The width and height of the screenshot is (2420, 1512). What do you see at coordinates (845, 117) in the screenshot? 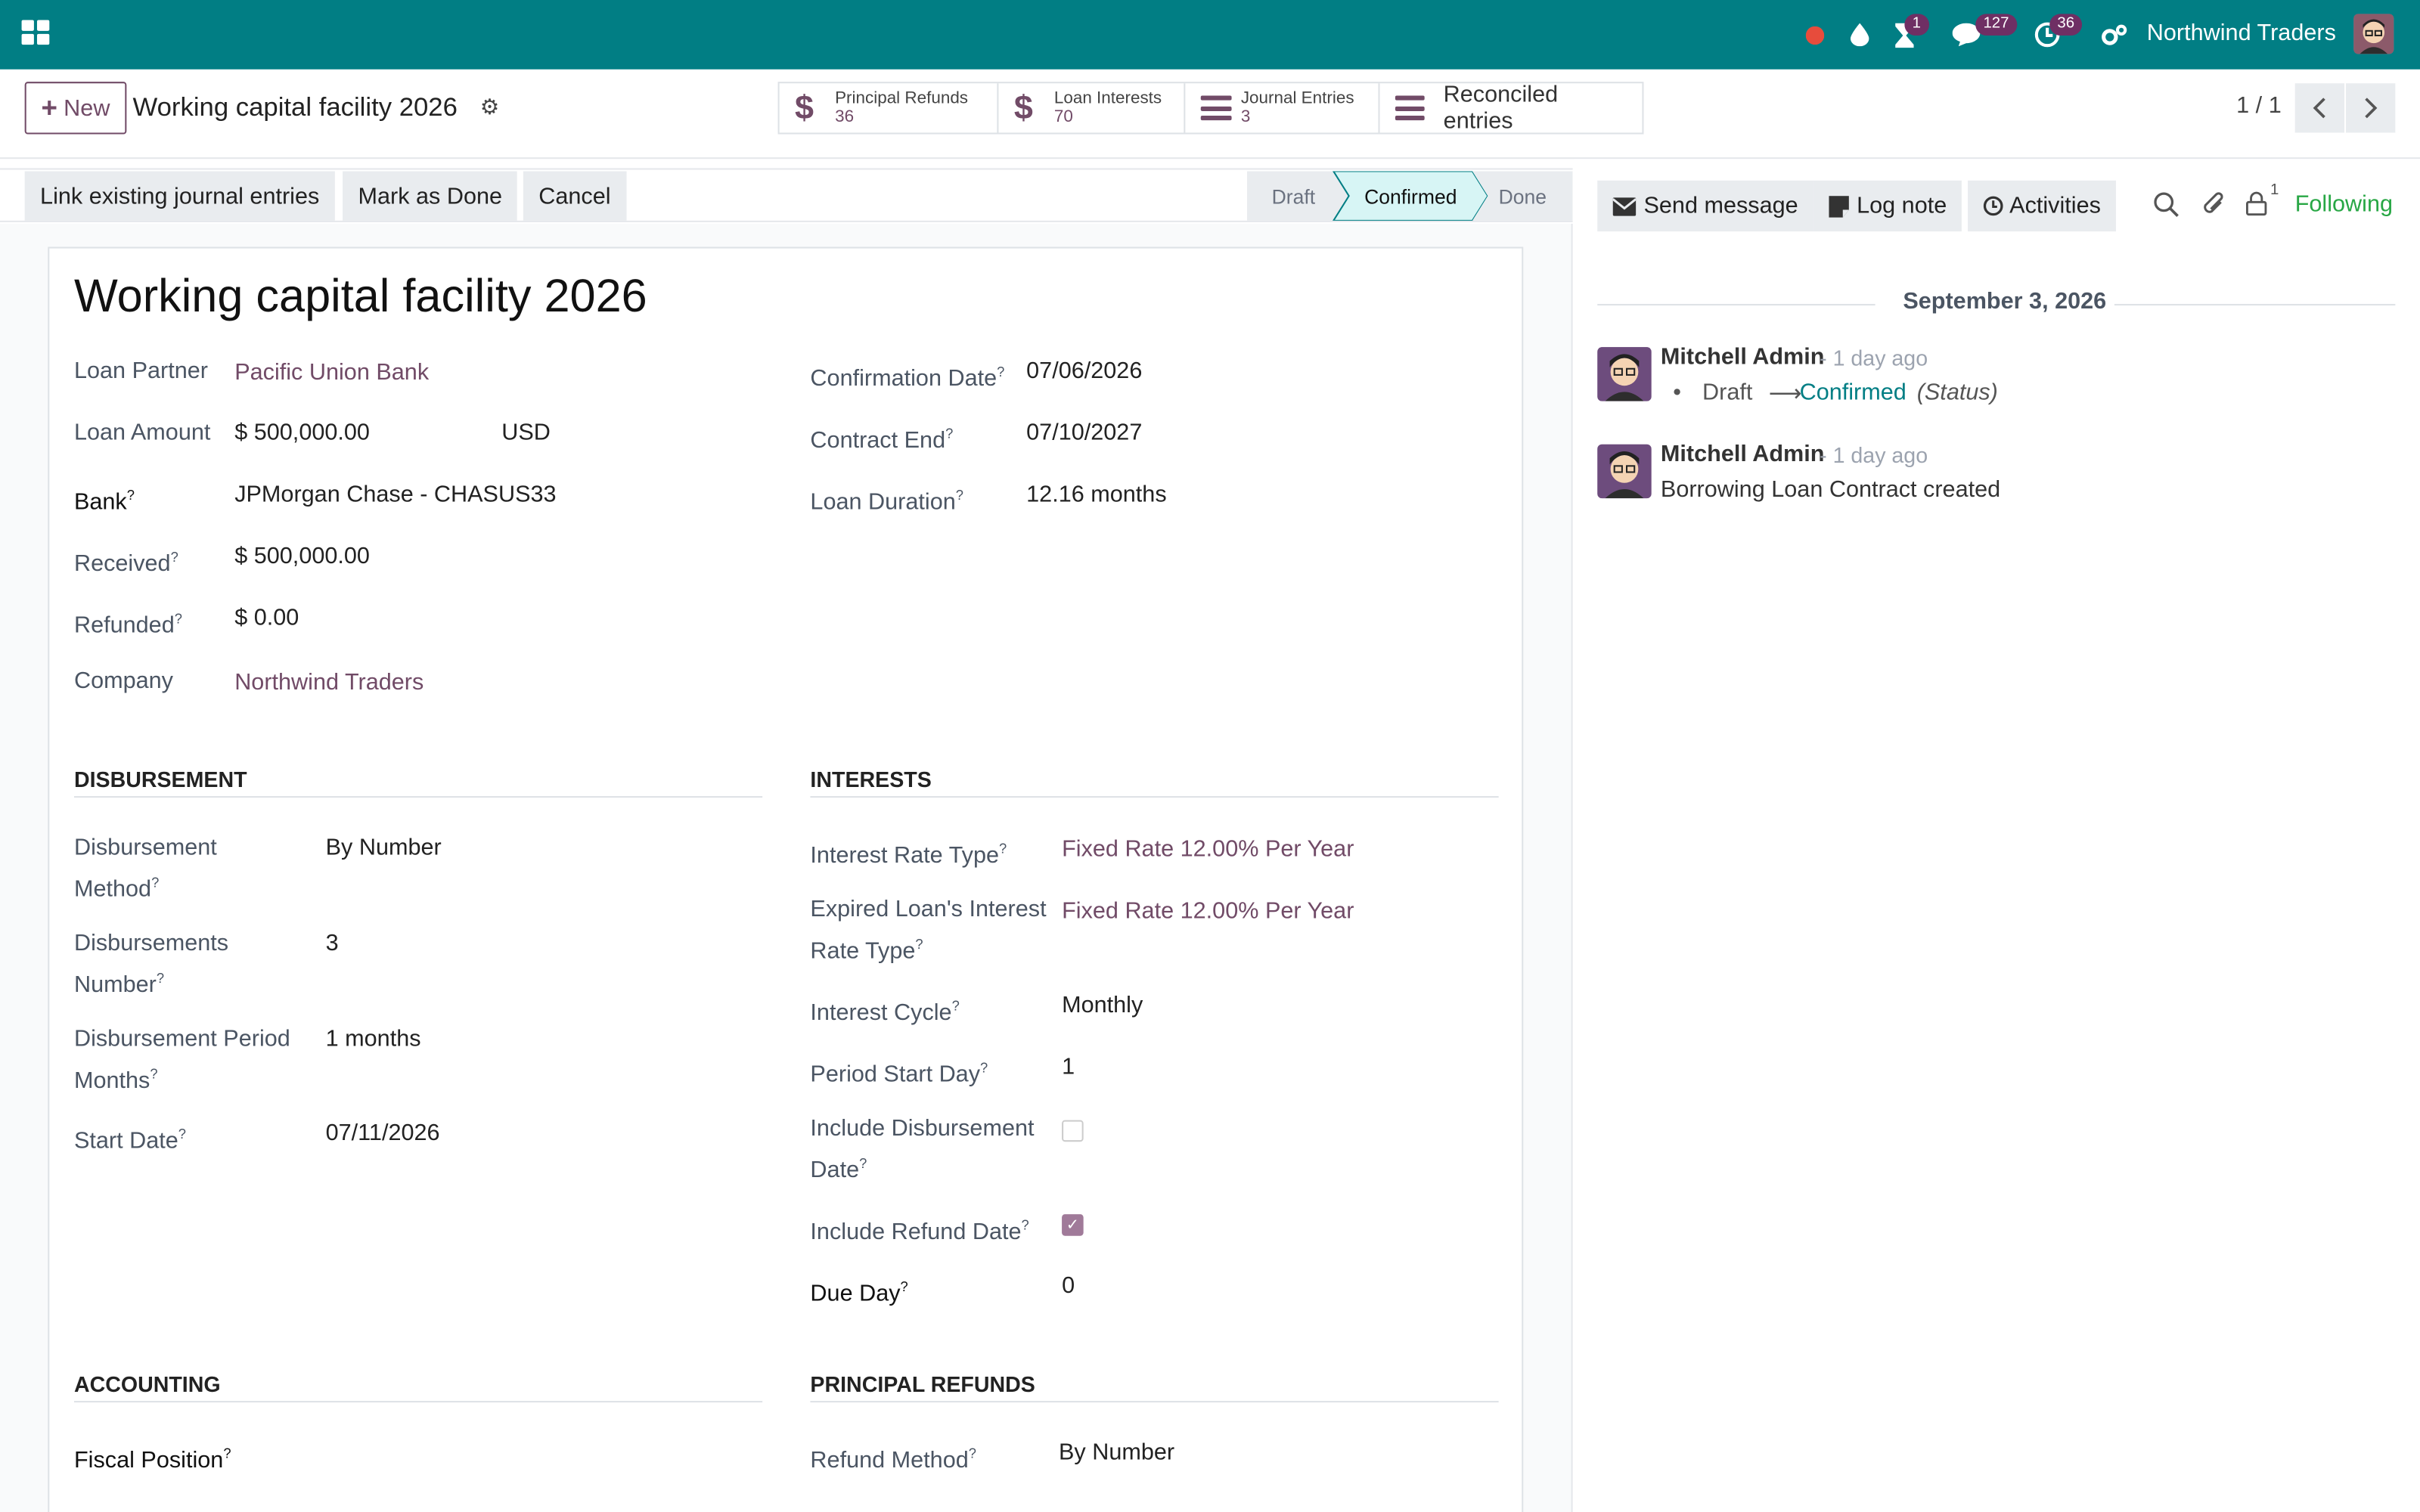
I see `smart-value: 36` at bounding box center [845, 117].